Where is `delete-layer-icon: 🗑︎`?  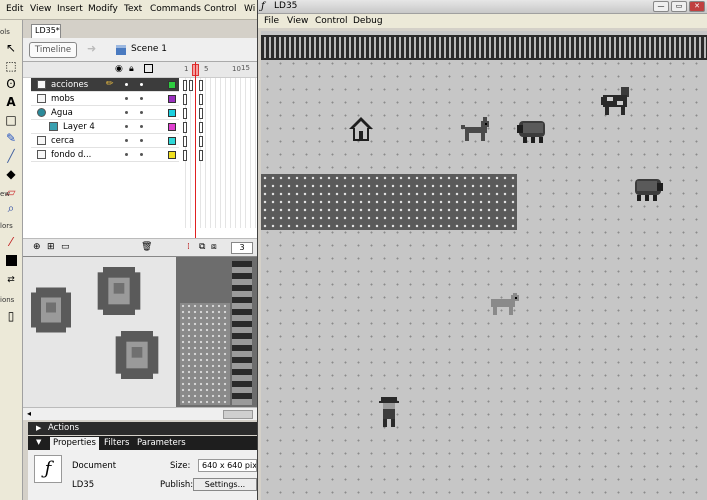 delete-layer-icon: 🗑︎ is located at coordinates (146, 247).